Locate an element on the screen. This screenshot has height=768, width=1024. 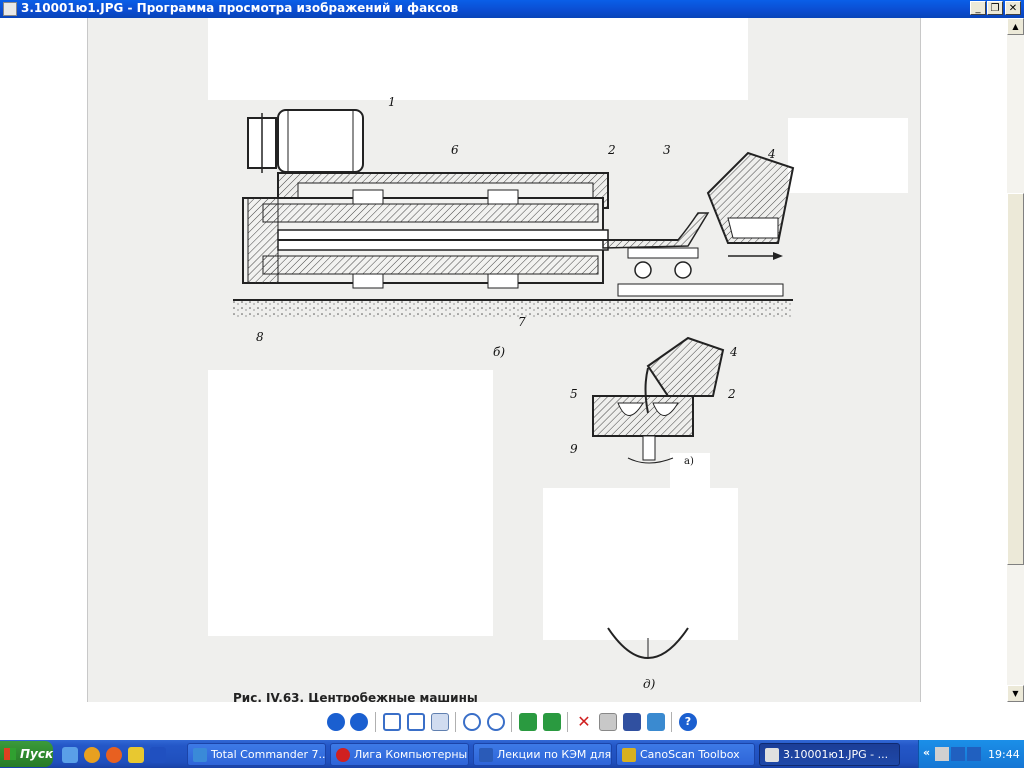
task-label: CanoScan Toolbox is located at coordinates (690, 754).